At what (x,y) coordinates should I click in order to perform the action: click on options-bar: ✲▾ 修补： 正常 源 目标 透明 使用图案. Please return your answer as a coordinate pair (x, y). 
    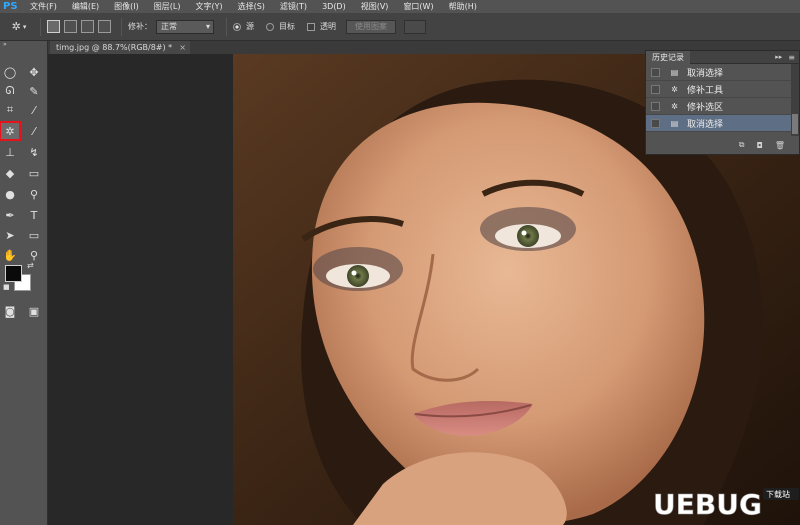
    Looking at the image, I should click on (400, 27).